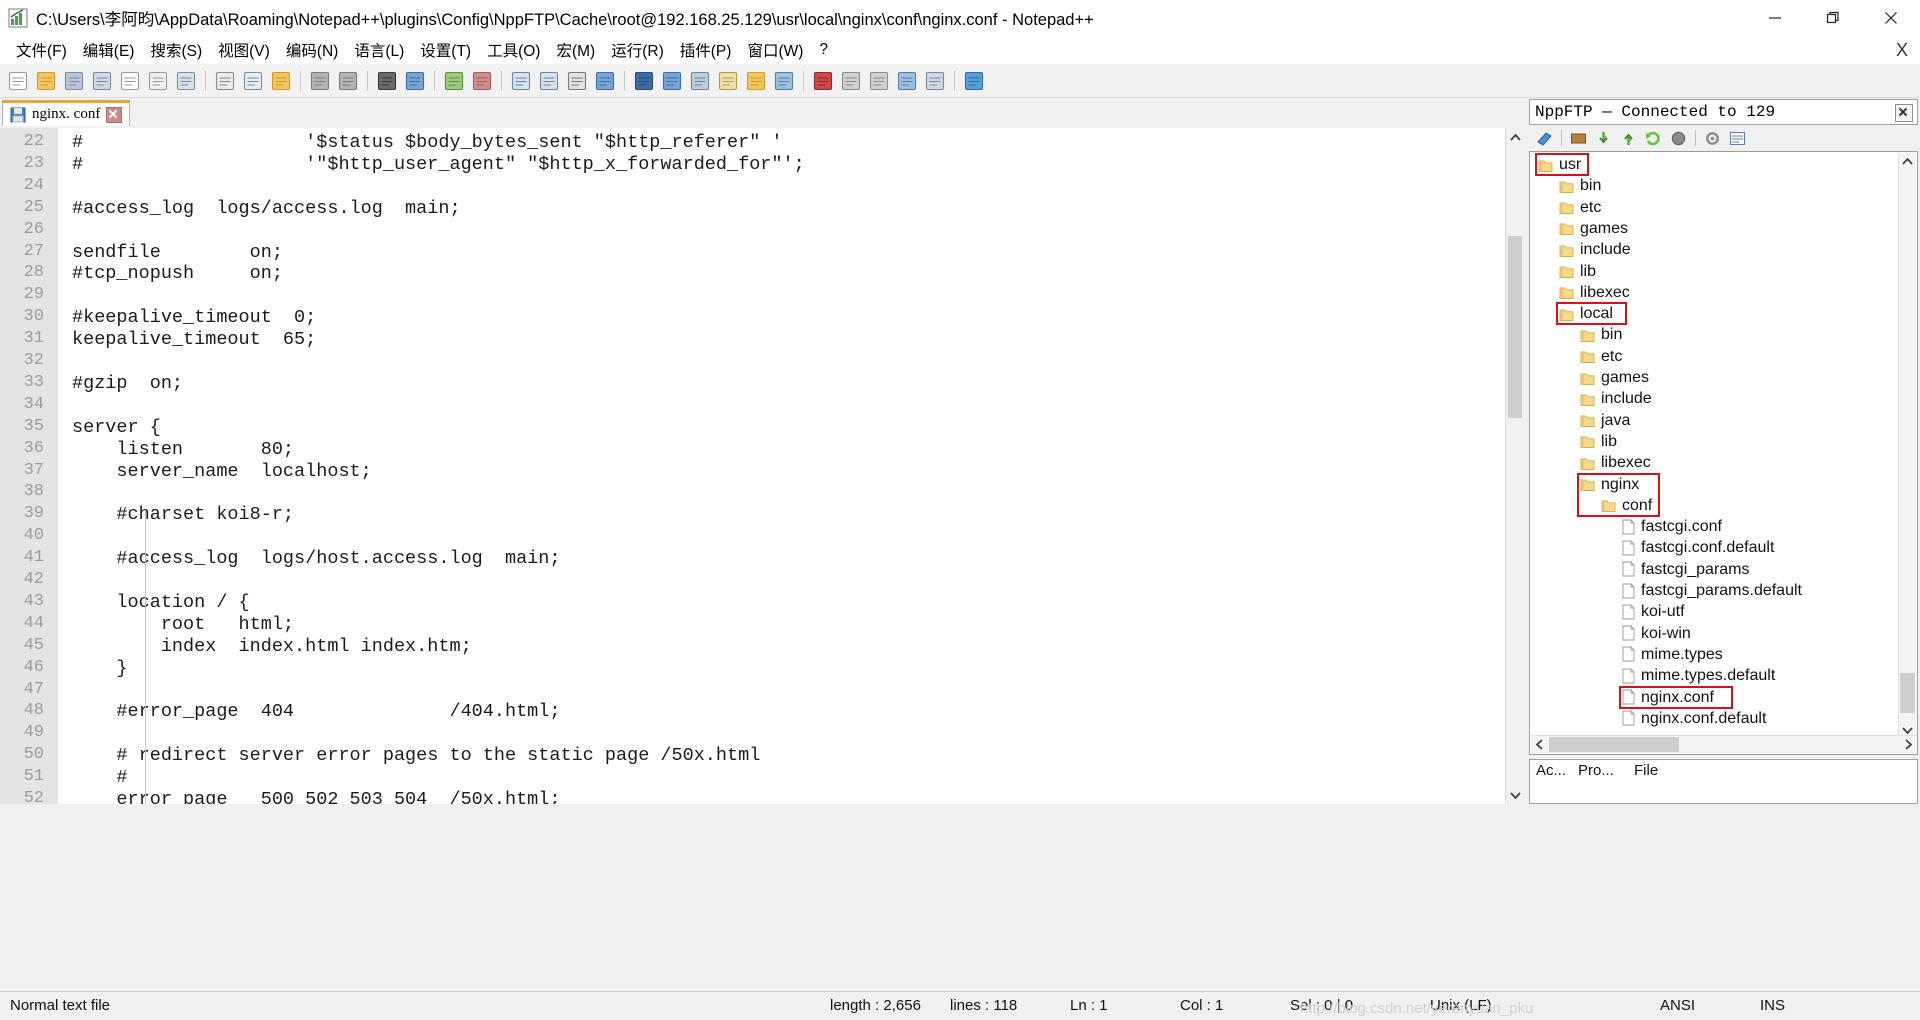 This screenshot has width=1920, height=1020. I want to click on menu-item-0: 文件(F), so click(41, 50).